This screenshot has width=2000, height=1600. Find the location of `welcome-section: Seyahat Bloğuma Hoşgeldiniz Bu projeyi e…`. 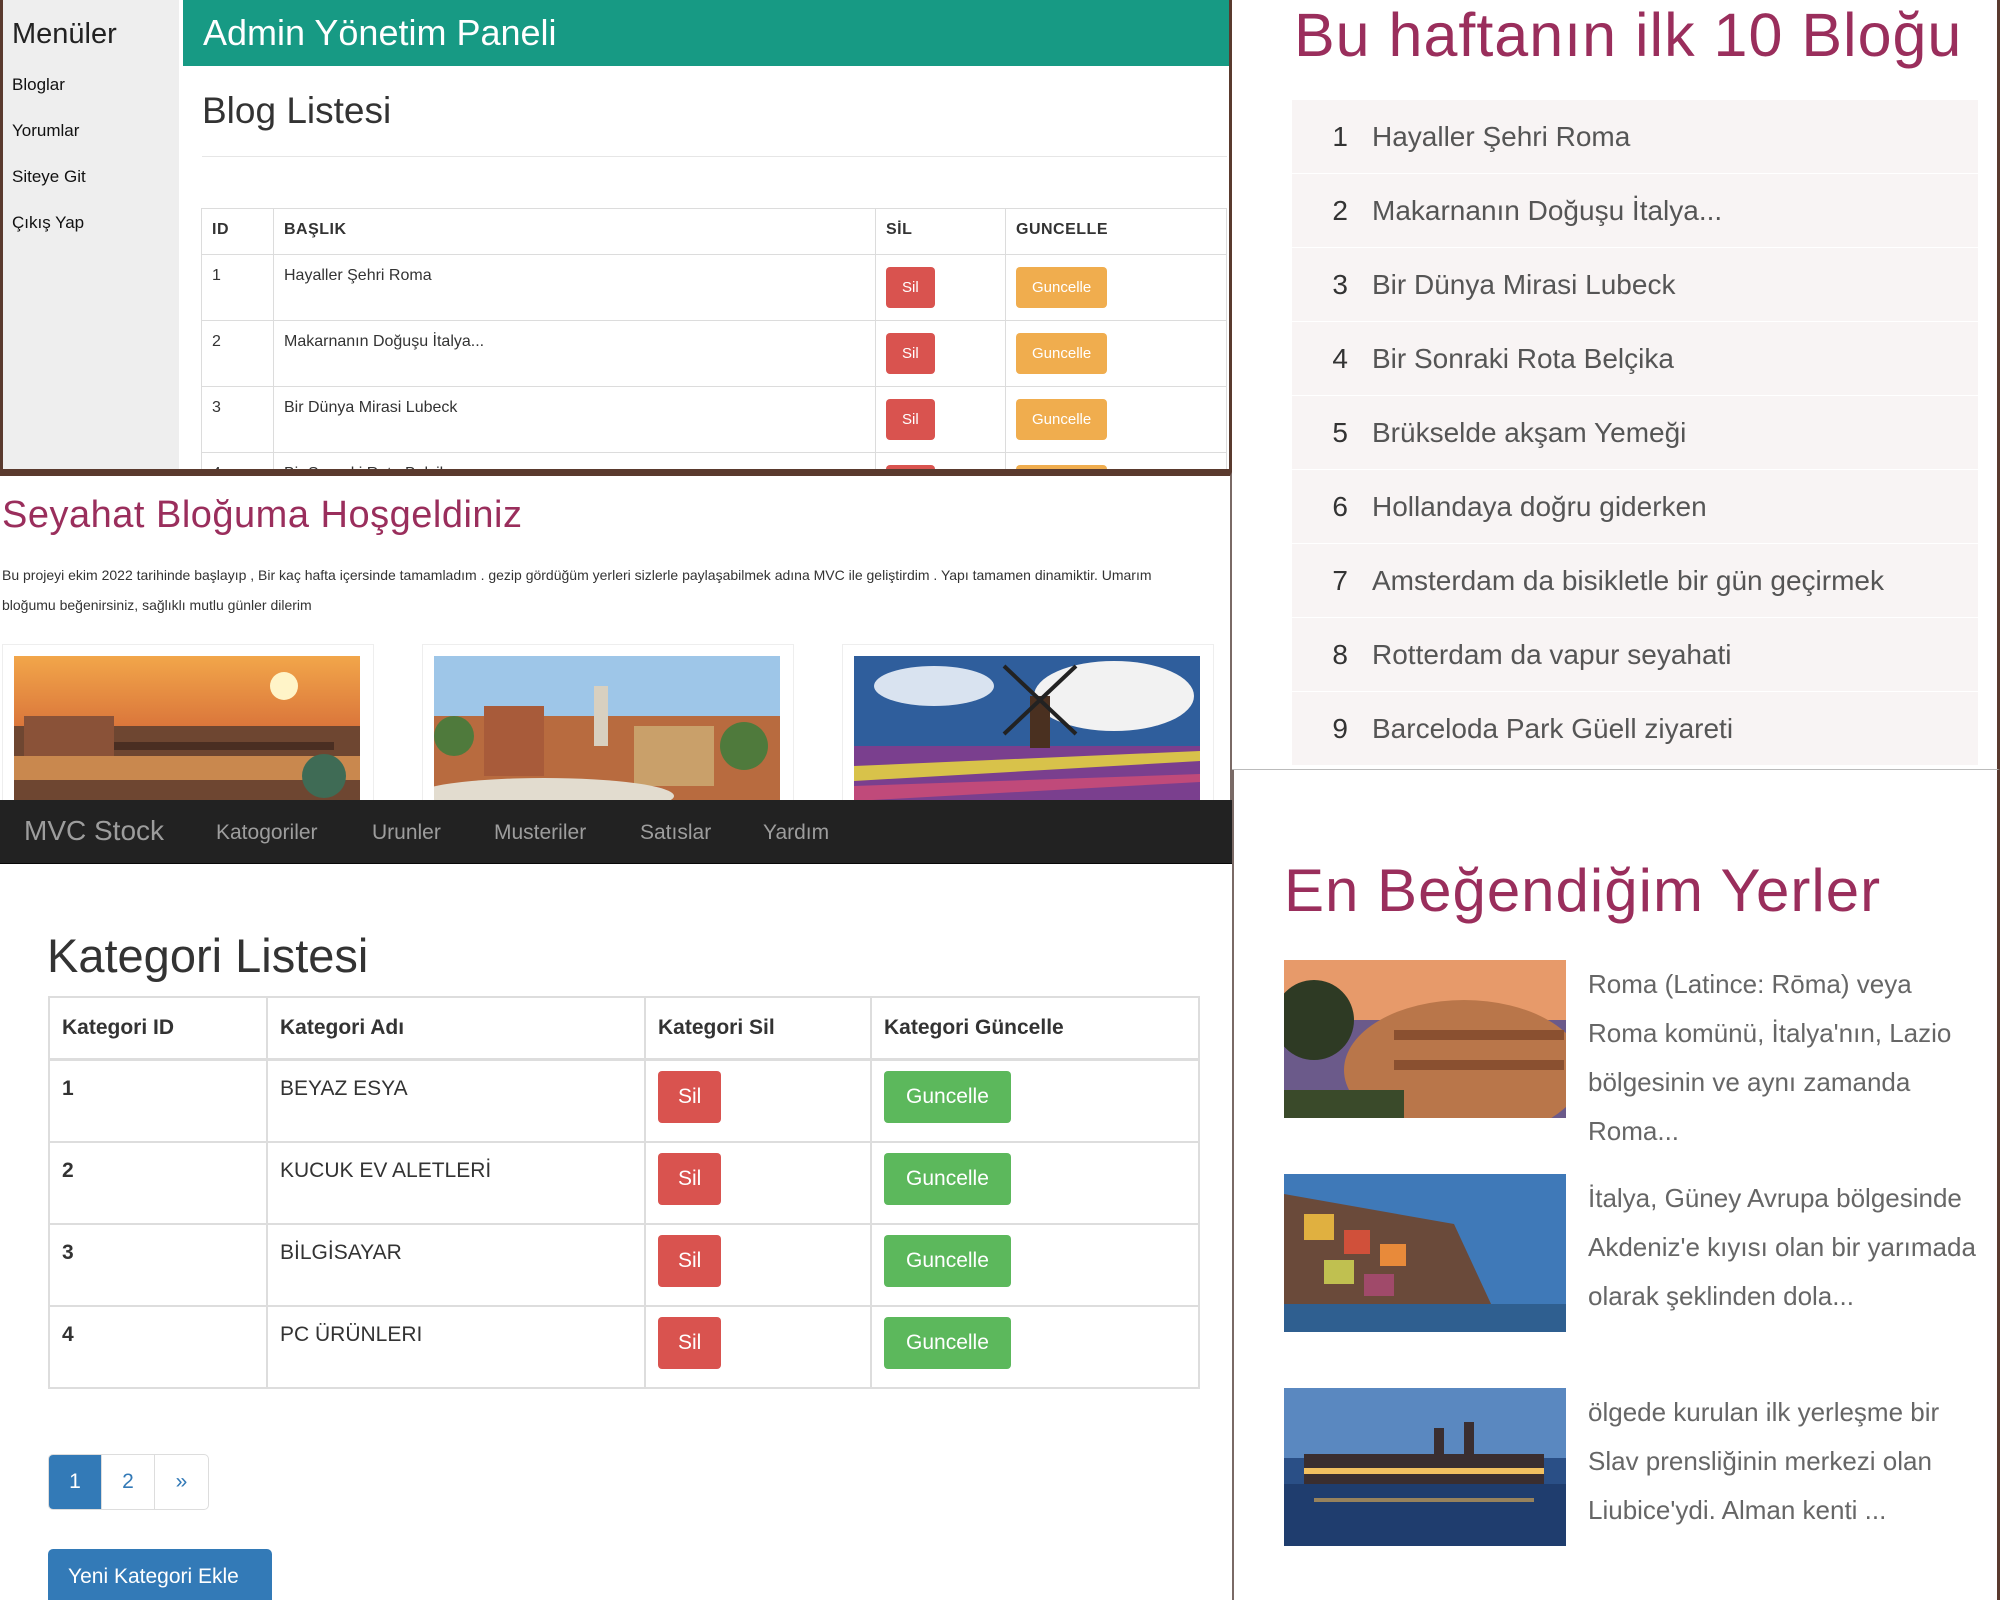

welcome-section: Seyahat Bloğuma Hoşgeldiniz Bu projeyi e… is located at coordinates (616, 636).